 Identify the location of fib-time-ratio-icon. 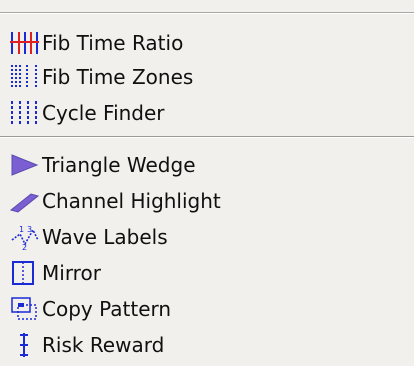
(24, 43).